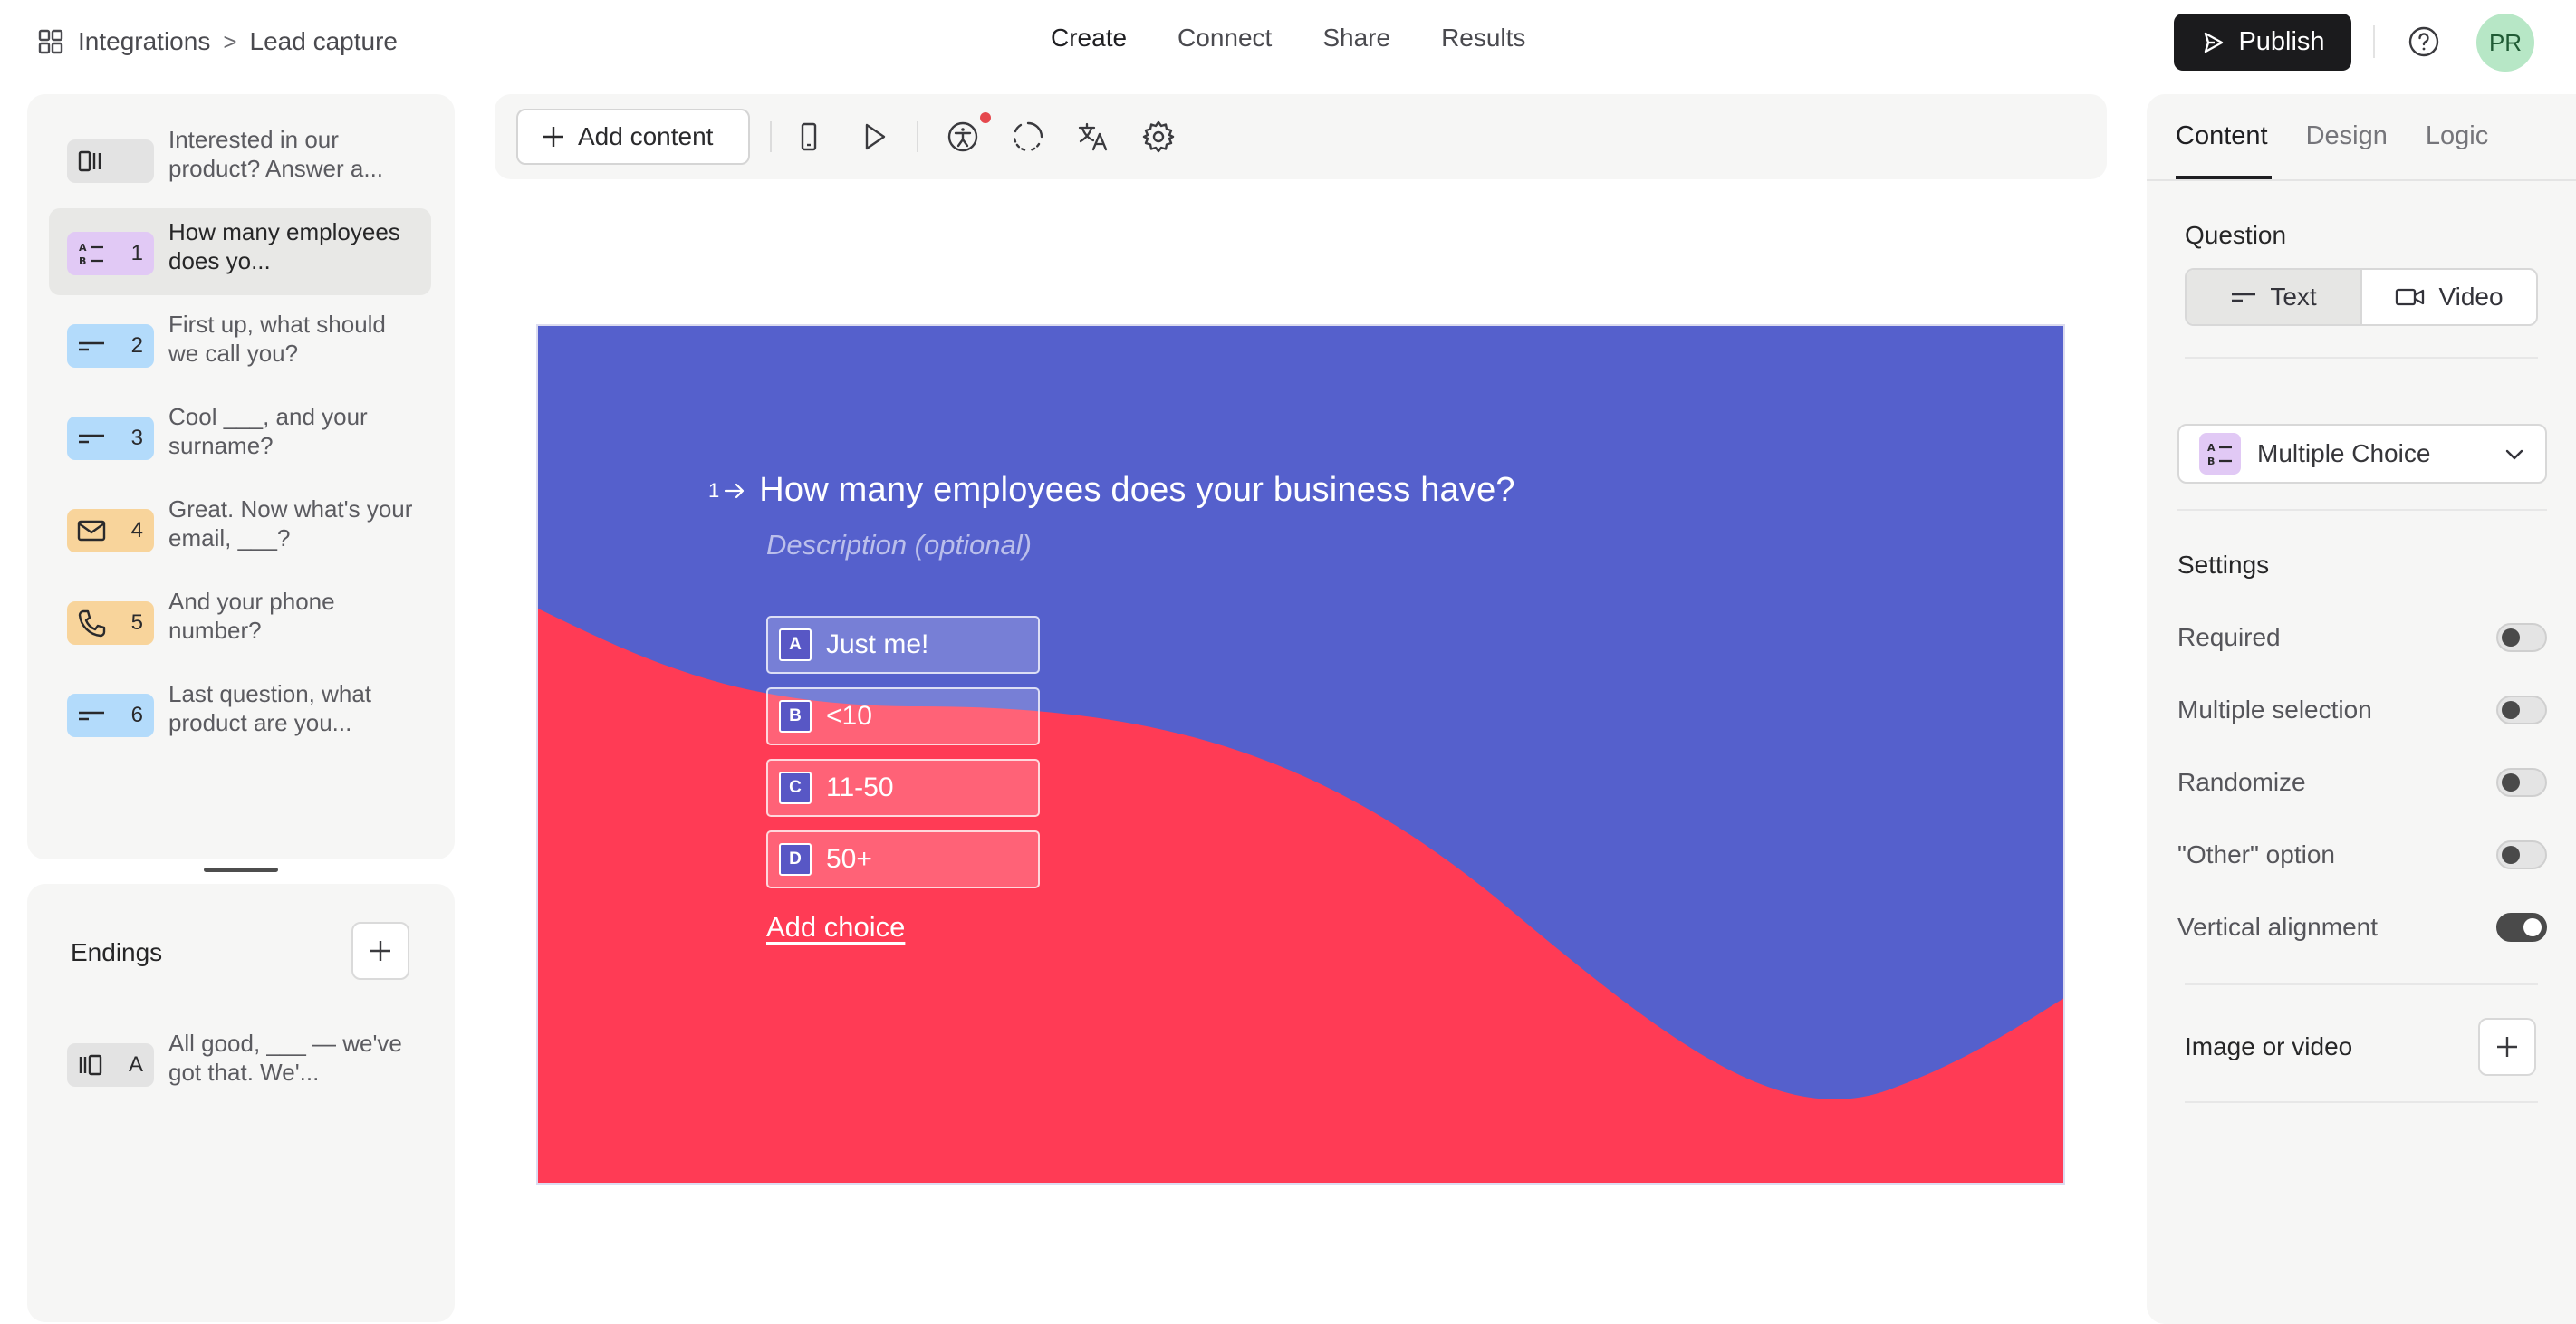 This screenshot has width=2576, height=1324. What do you see at coordinates (110, 346) in the screenshot?
I see `question-type-badge: 2` at bounding box center [110, 346].